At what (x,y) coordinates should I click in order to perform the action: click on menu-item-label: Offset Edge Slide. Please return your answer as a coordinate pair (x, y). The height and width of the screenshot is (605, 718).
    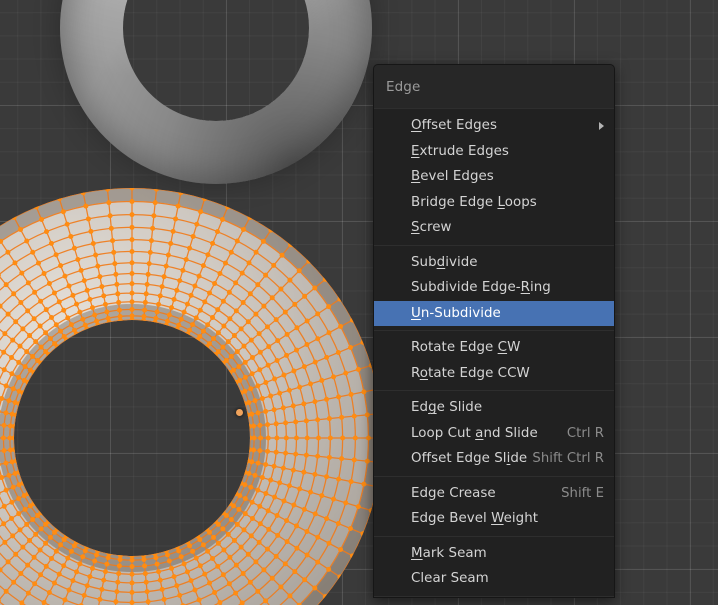
    Looking at the image, I should click on (469, 459).